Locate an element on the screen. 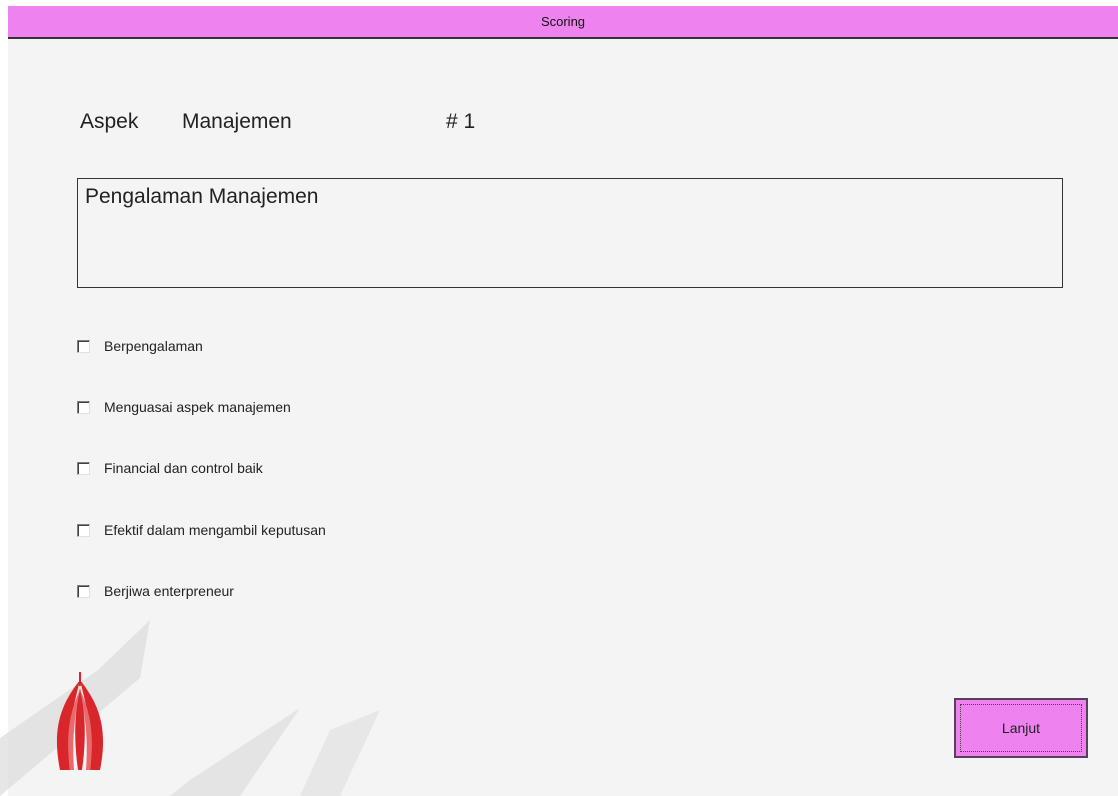 The width and height of the screenshot is (1118, 796). question-text: Pengalaman Manajemen is located at coordinates (202, 196).